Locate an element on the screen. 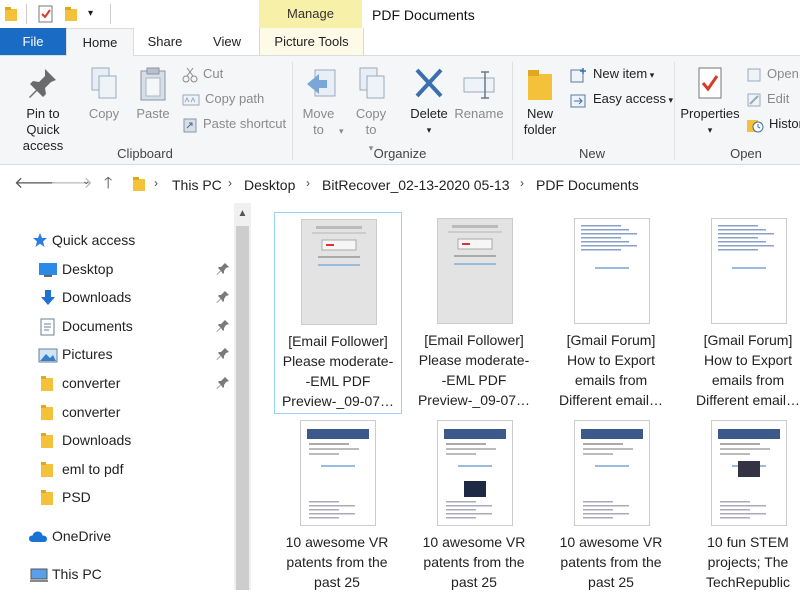 The image size is (800, 614). pictures-icon is located at coordinates (48, 355).